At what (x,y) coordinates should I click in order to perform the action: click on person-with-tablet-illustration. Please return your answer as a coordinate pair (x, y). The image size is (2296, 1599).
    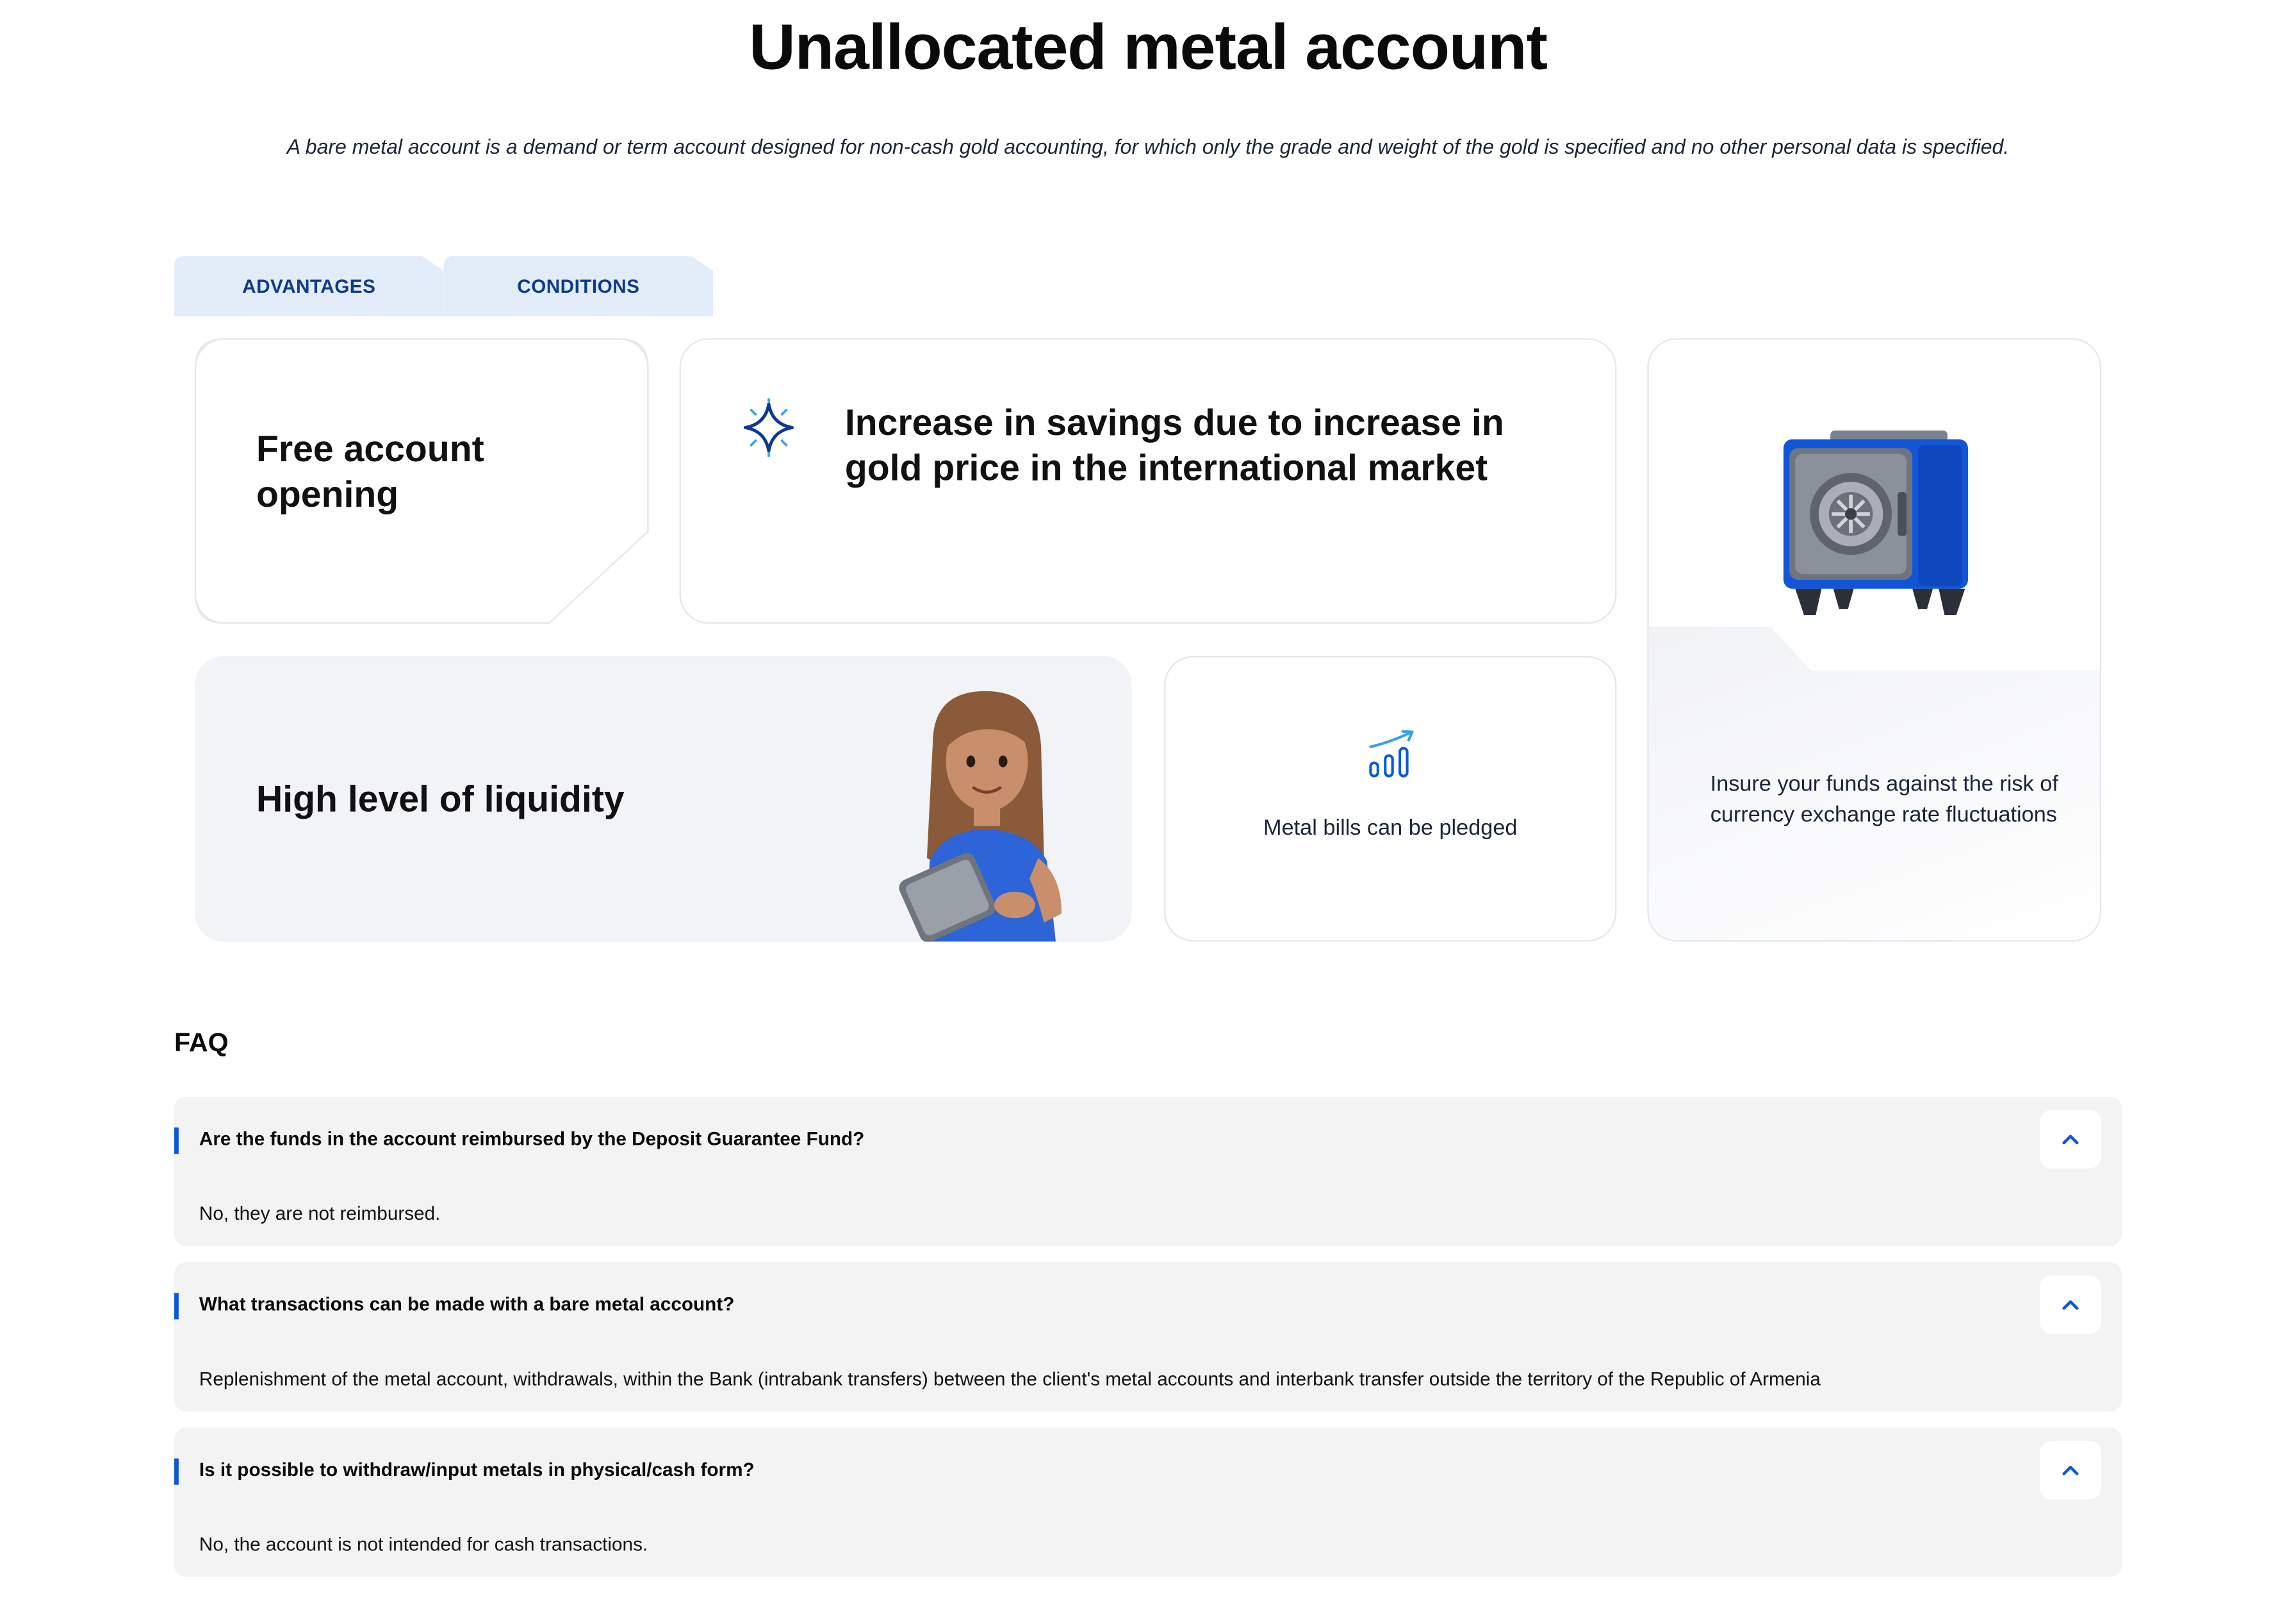
    Looking at the image, I should click on (980, 816).